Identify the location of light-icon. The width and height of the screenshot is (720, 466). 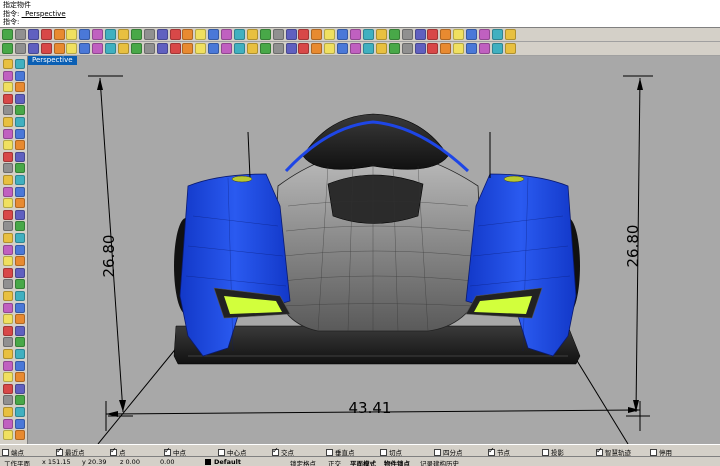
(330, 34).